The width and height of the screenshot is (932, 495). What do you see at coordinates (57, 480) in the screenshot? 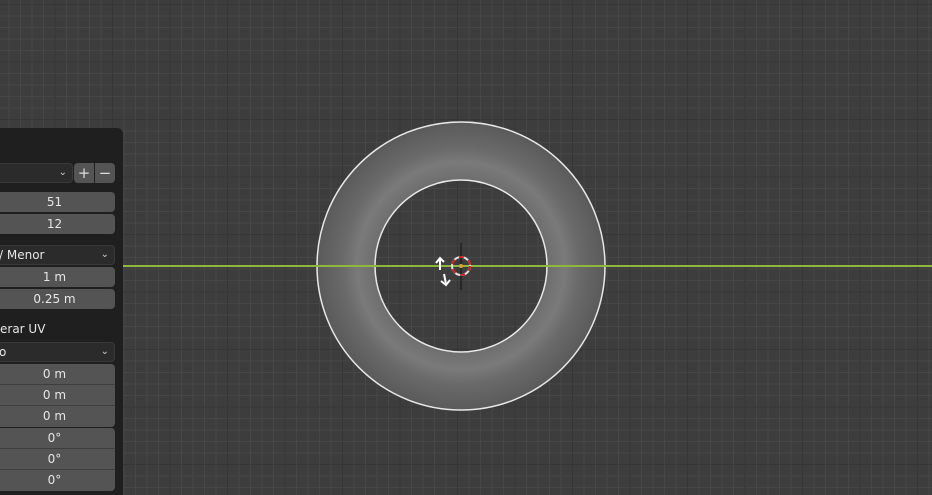
I see `rotation-z-field: 0°` at bounding box center [57, 480].